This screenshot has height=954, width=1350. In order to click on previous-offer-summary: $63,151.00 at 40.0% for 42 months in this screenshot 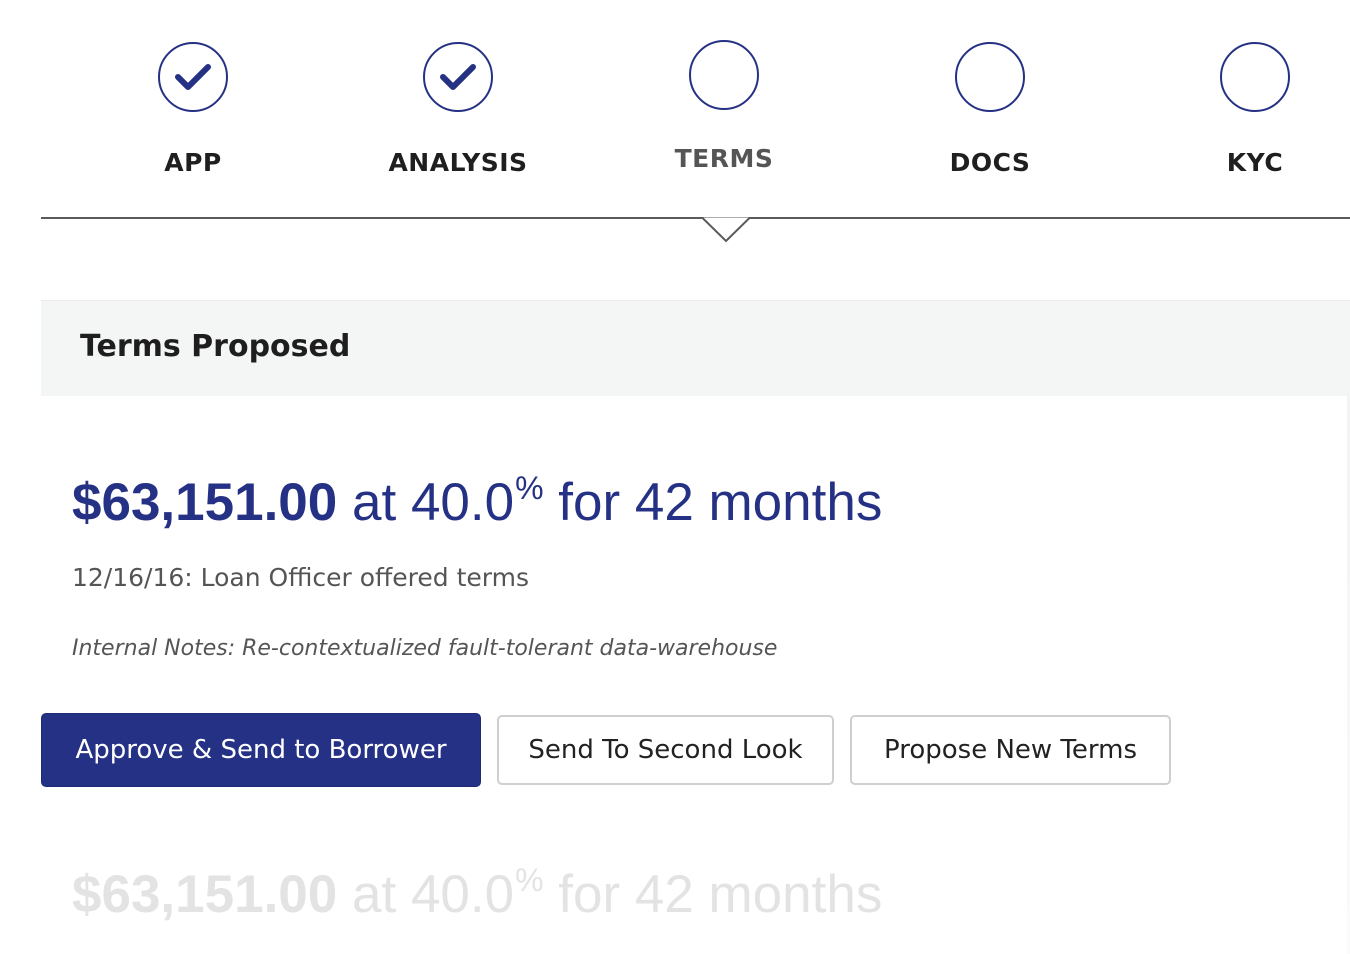, I will do `click(477, 893)`.